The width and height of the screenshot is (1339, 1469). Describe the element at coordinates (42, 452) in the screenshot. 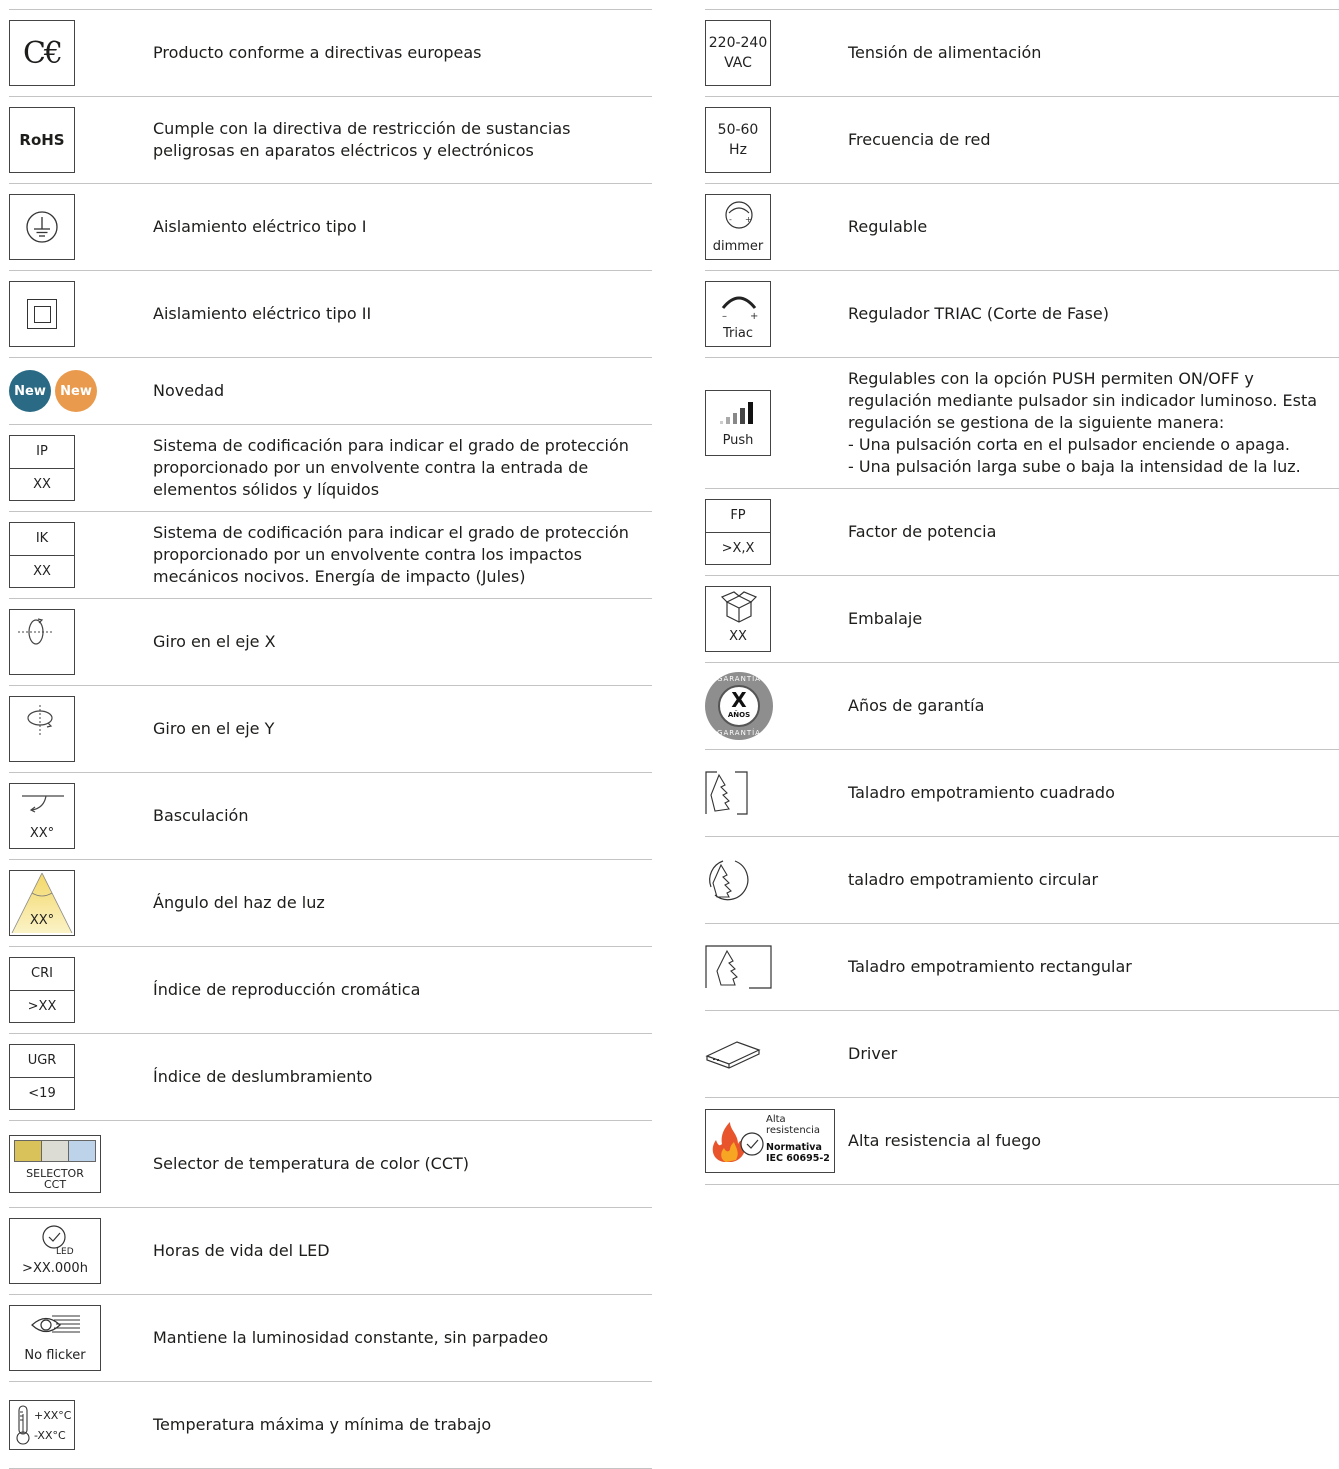

I see `icon-top-label: IP` at that location.